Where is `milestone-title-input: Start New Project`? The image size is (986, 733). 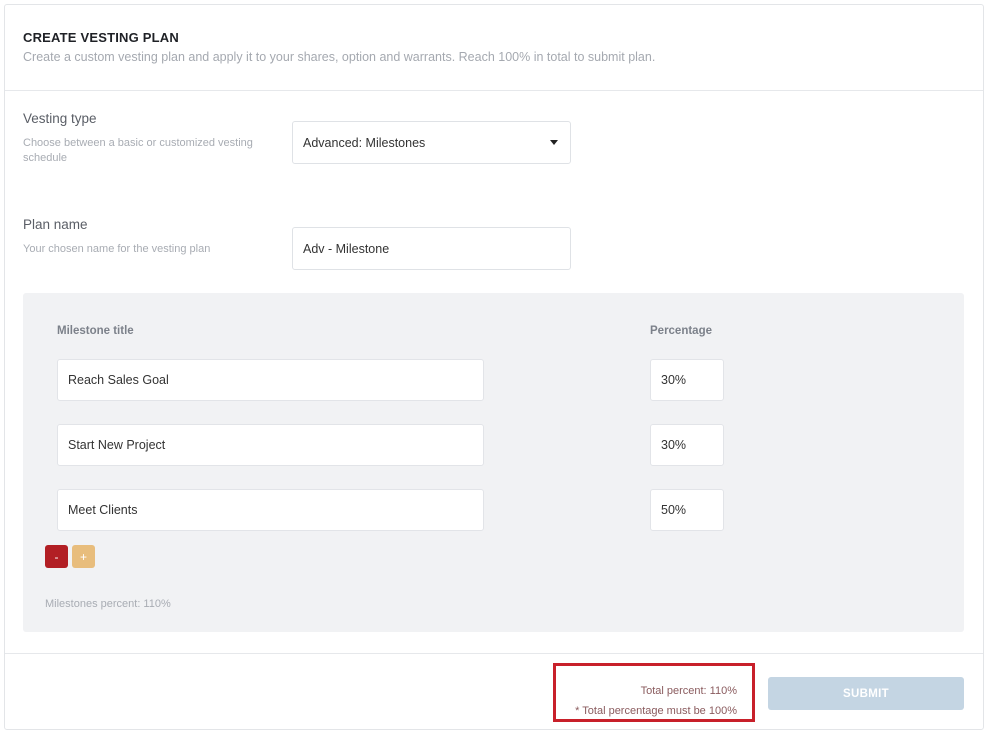 milestone-title-input: Start New Project is located at coordinates (270, 445).